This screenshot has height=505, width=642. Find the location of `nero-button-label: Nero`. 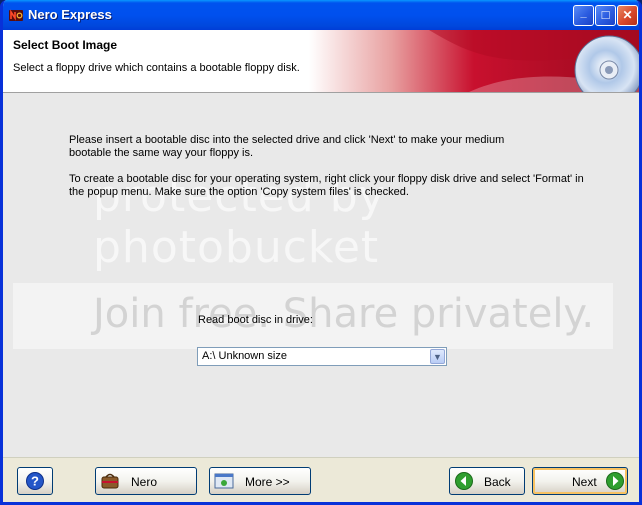

nero-button-label: Nero is located at coordinates (144, 482).